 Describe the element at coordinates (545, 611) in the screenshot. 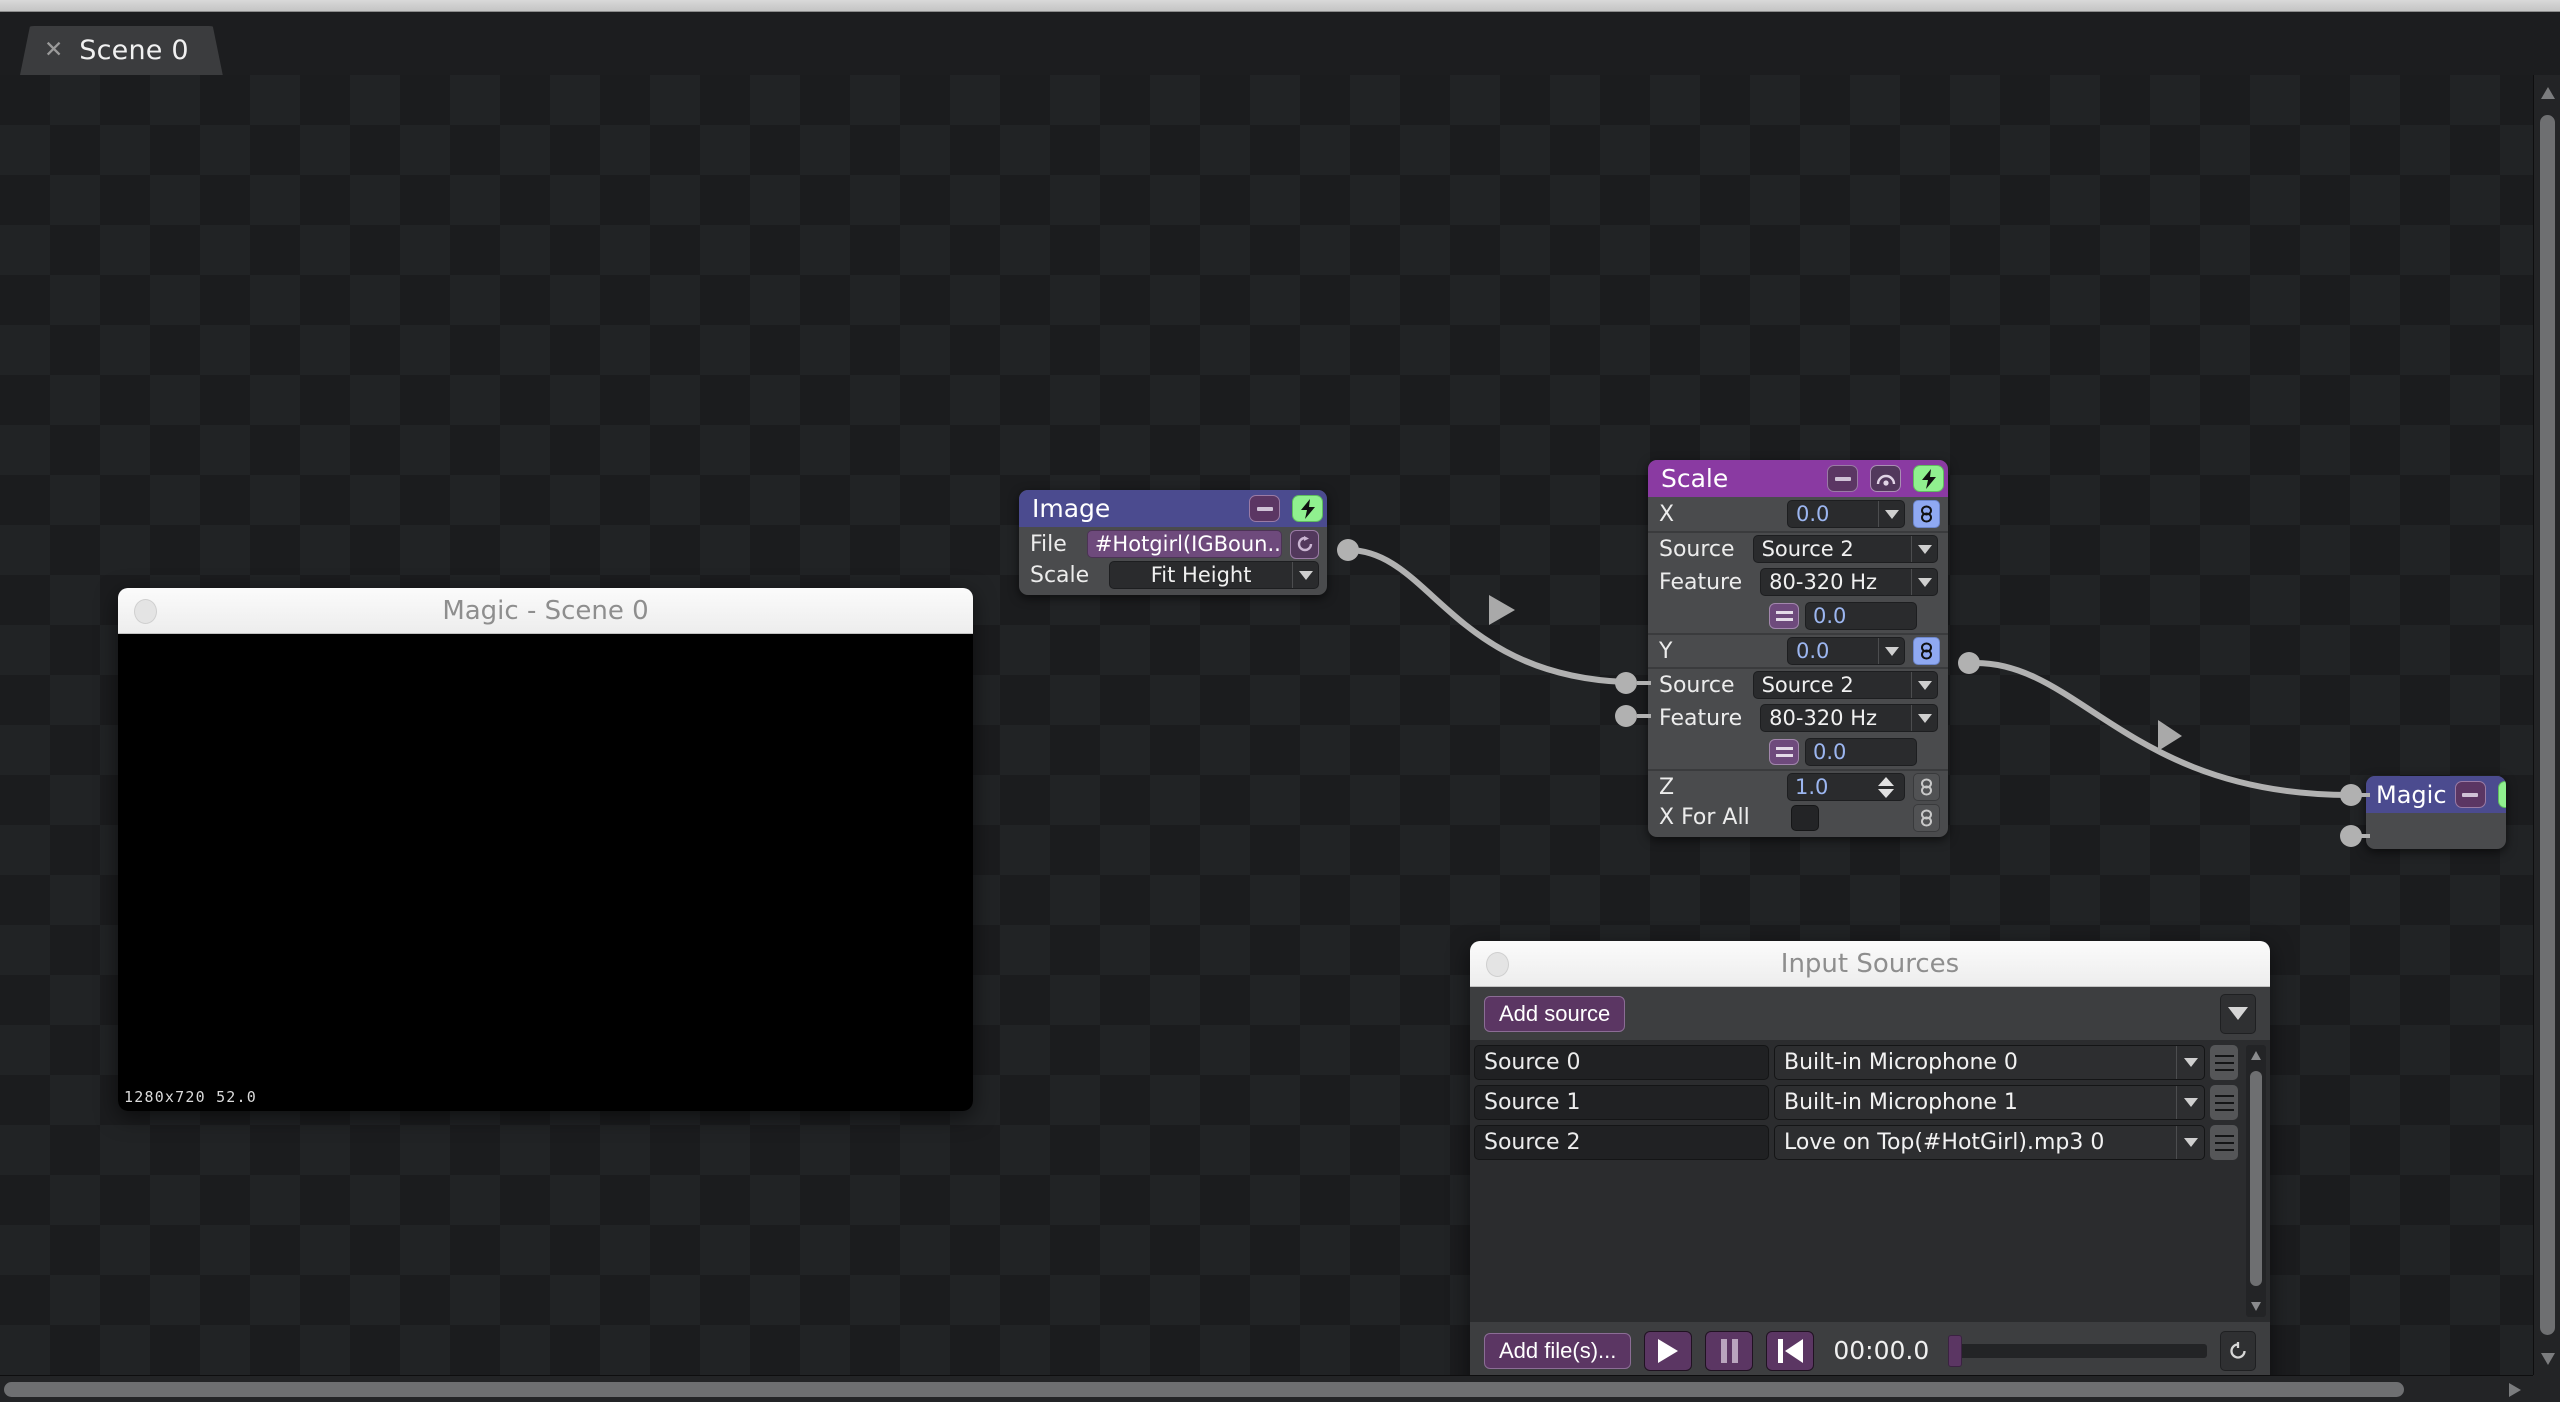

I see `preview-window-titlebar: Magic - Scene 0` at that location.